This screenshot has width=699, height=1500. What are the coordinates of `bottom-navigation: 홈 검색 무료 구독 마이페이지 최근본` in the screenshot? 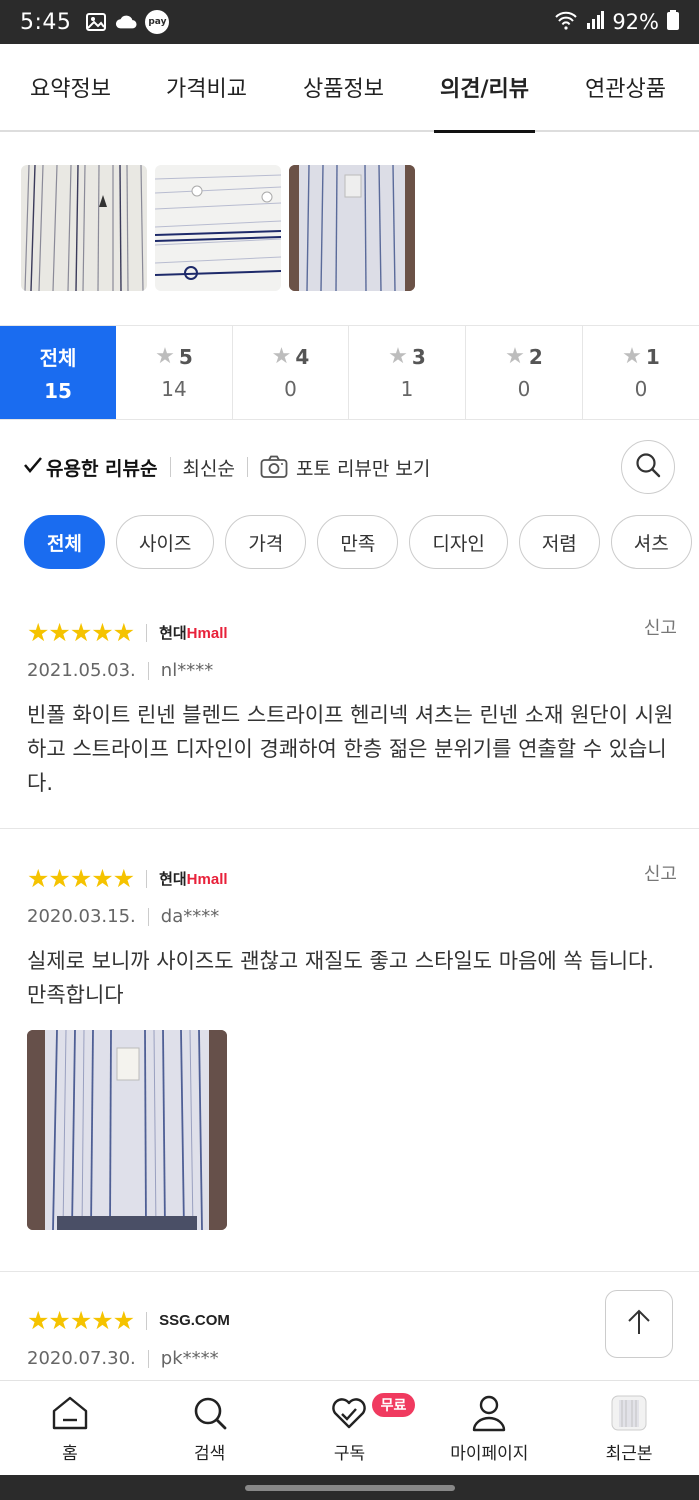 It's located at (349, 1427).